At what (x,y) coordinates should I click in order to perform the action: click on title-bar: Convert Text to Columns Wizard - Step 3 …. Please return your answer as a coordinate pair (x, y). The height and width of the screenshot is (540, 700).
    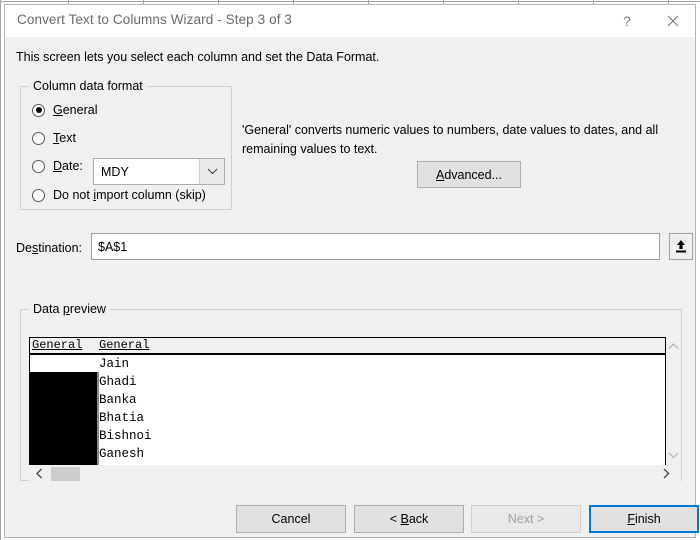
    Looking at the image, I should click on (350, 21).